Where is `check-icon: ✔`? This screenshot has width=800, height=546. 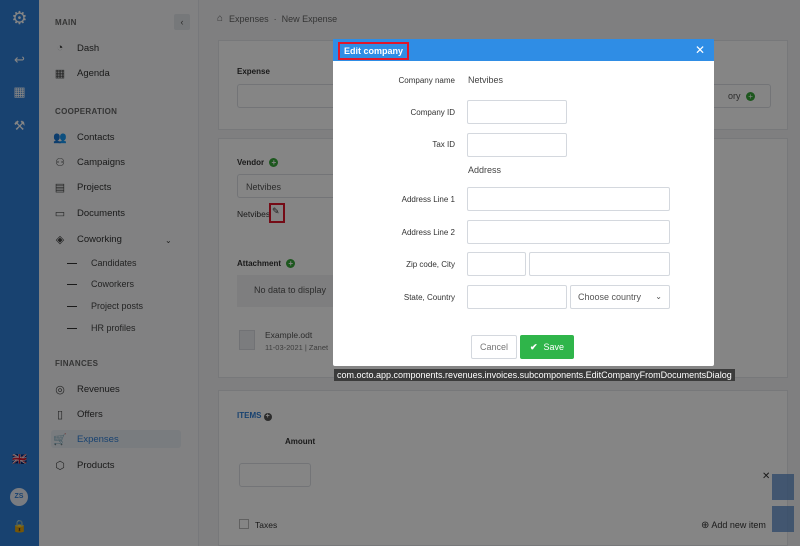 check-icon: ✔ is located at coordinates (533, 347).